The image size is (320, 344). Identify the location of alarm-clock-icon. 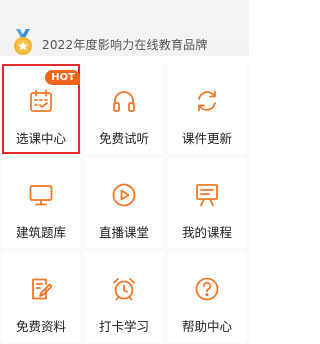
(124, 289).